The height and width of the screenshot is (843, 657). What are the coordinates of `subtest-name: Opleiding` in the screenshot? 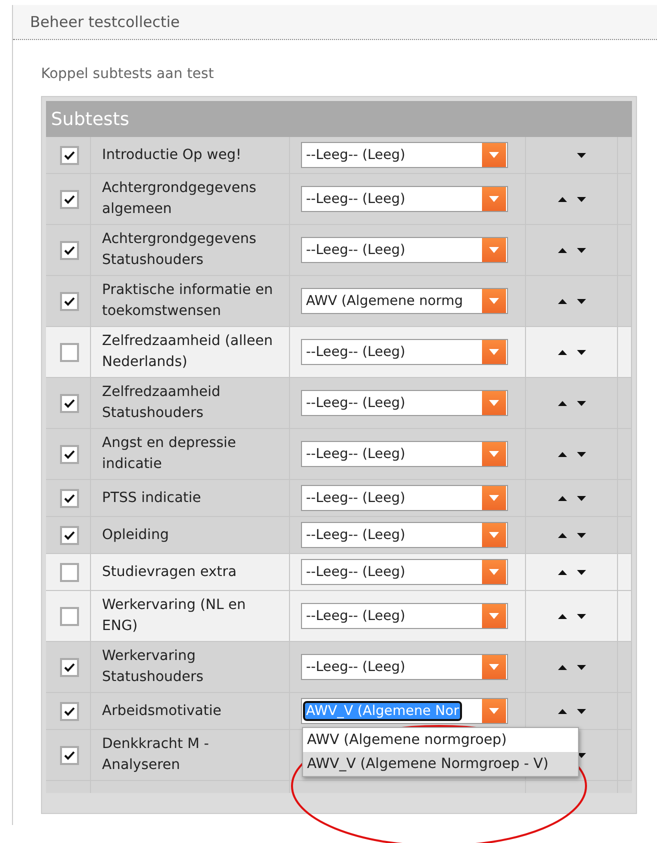 It's located at (135, 535).